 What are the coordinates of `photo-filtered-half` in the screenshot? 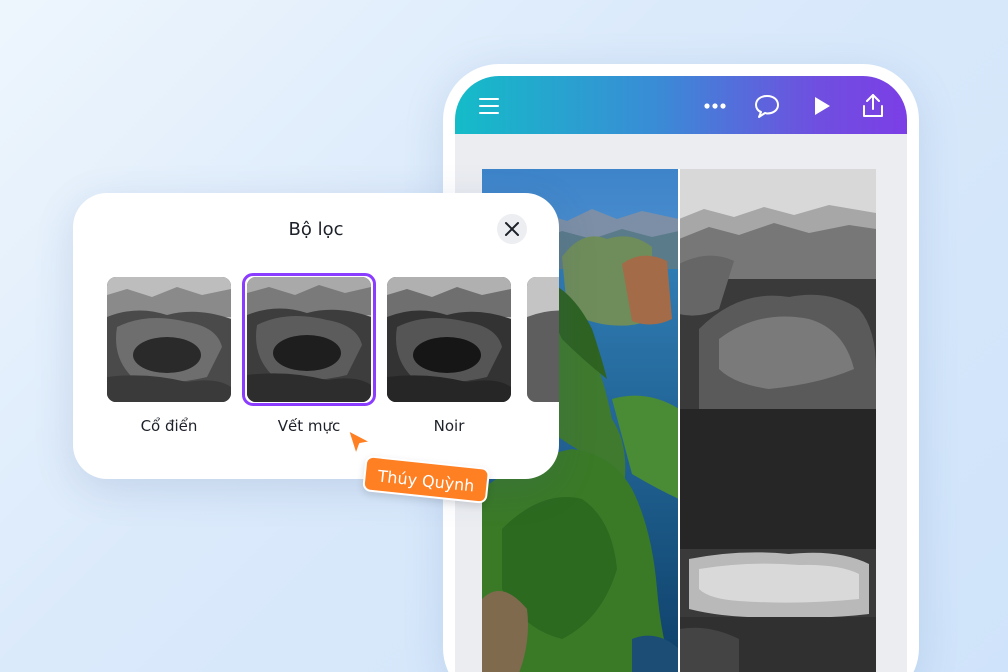 It's located at (777, 420).